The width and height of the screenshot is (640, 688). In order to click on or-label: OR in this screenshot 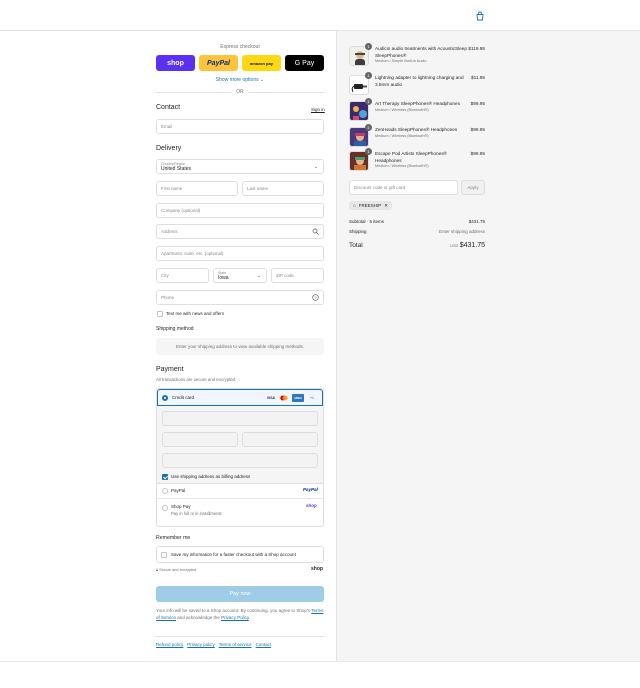, I will do `click(240, 92)`.